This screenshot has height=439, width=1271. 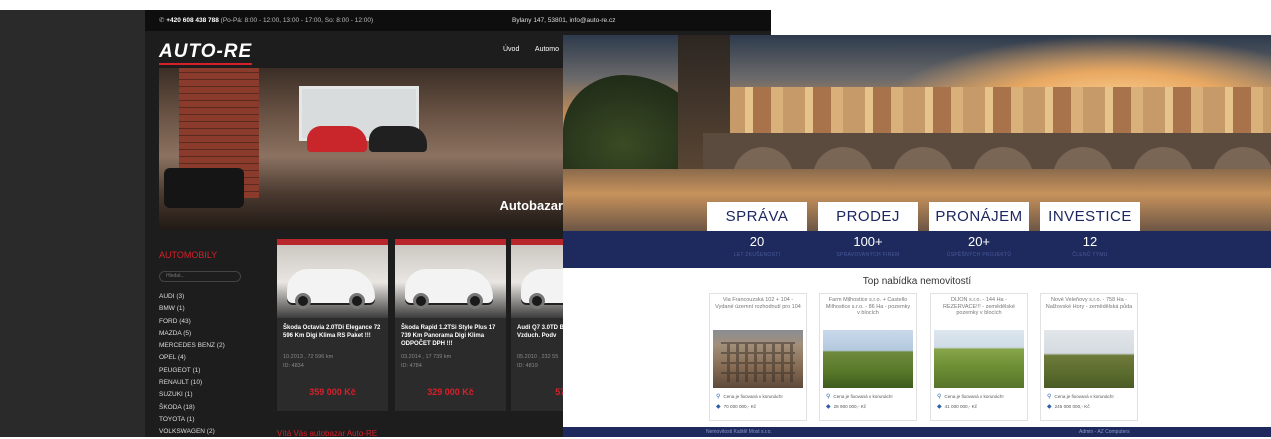 What do you see at coordinates (192, 408) in the screenshot?
I see `category-item: ŠKODA (18)` at bounding box center [192, 408].